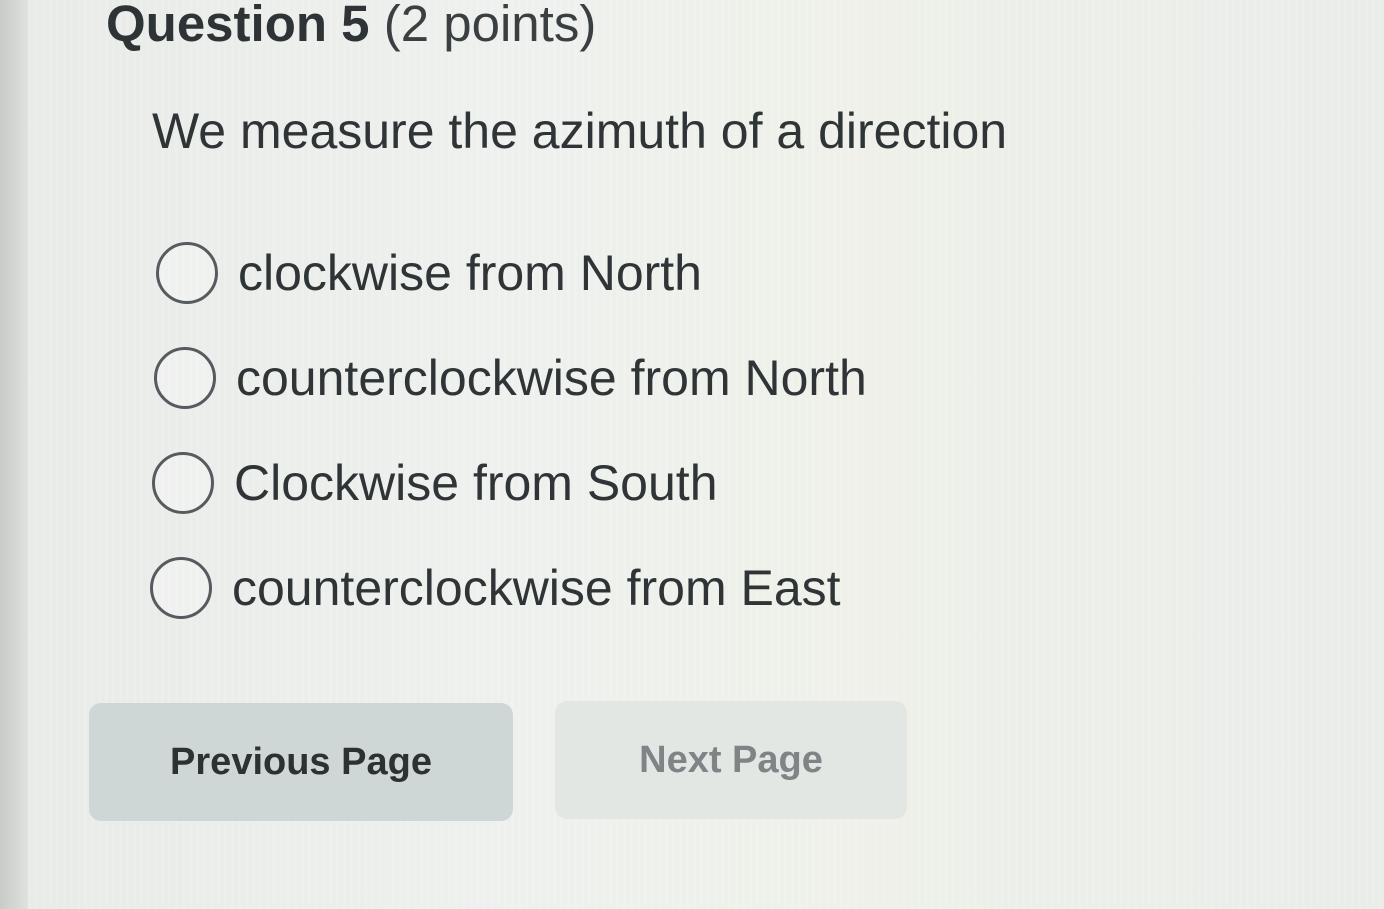  What do you see at coordinates (490, 26) in the screenshot?
I see `question-points: (2 points)` at bounding box center [490, 26].